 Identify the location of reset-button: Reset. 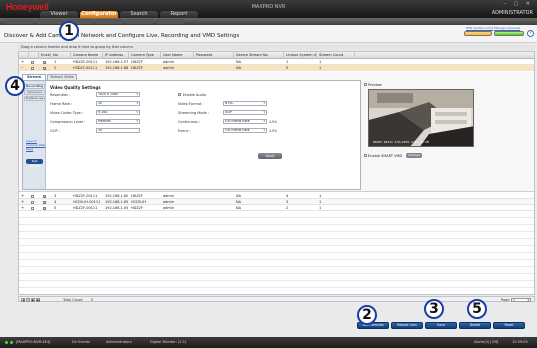
(509, 325).